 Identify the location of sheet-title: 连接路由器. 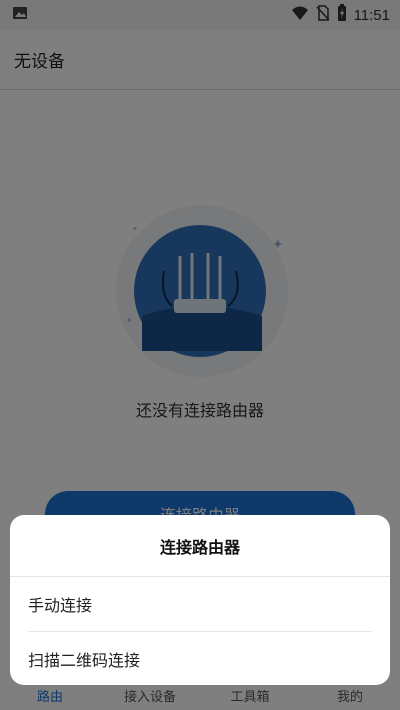
(200, 546).